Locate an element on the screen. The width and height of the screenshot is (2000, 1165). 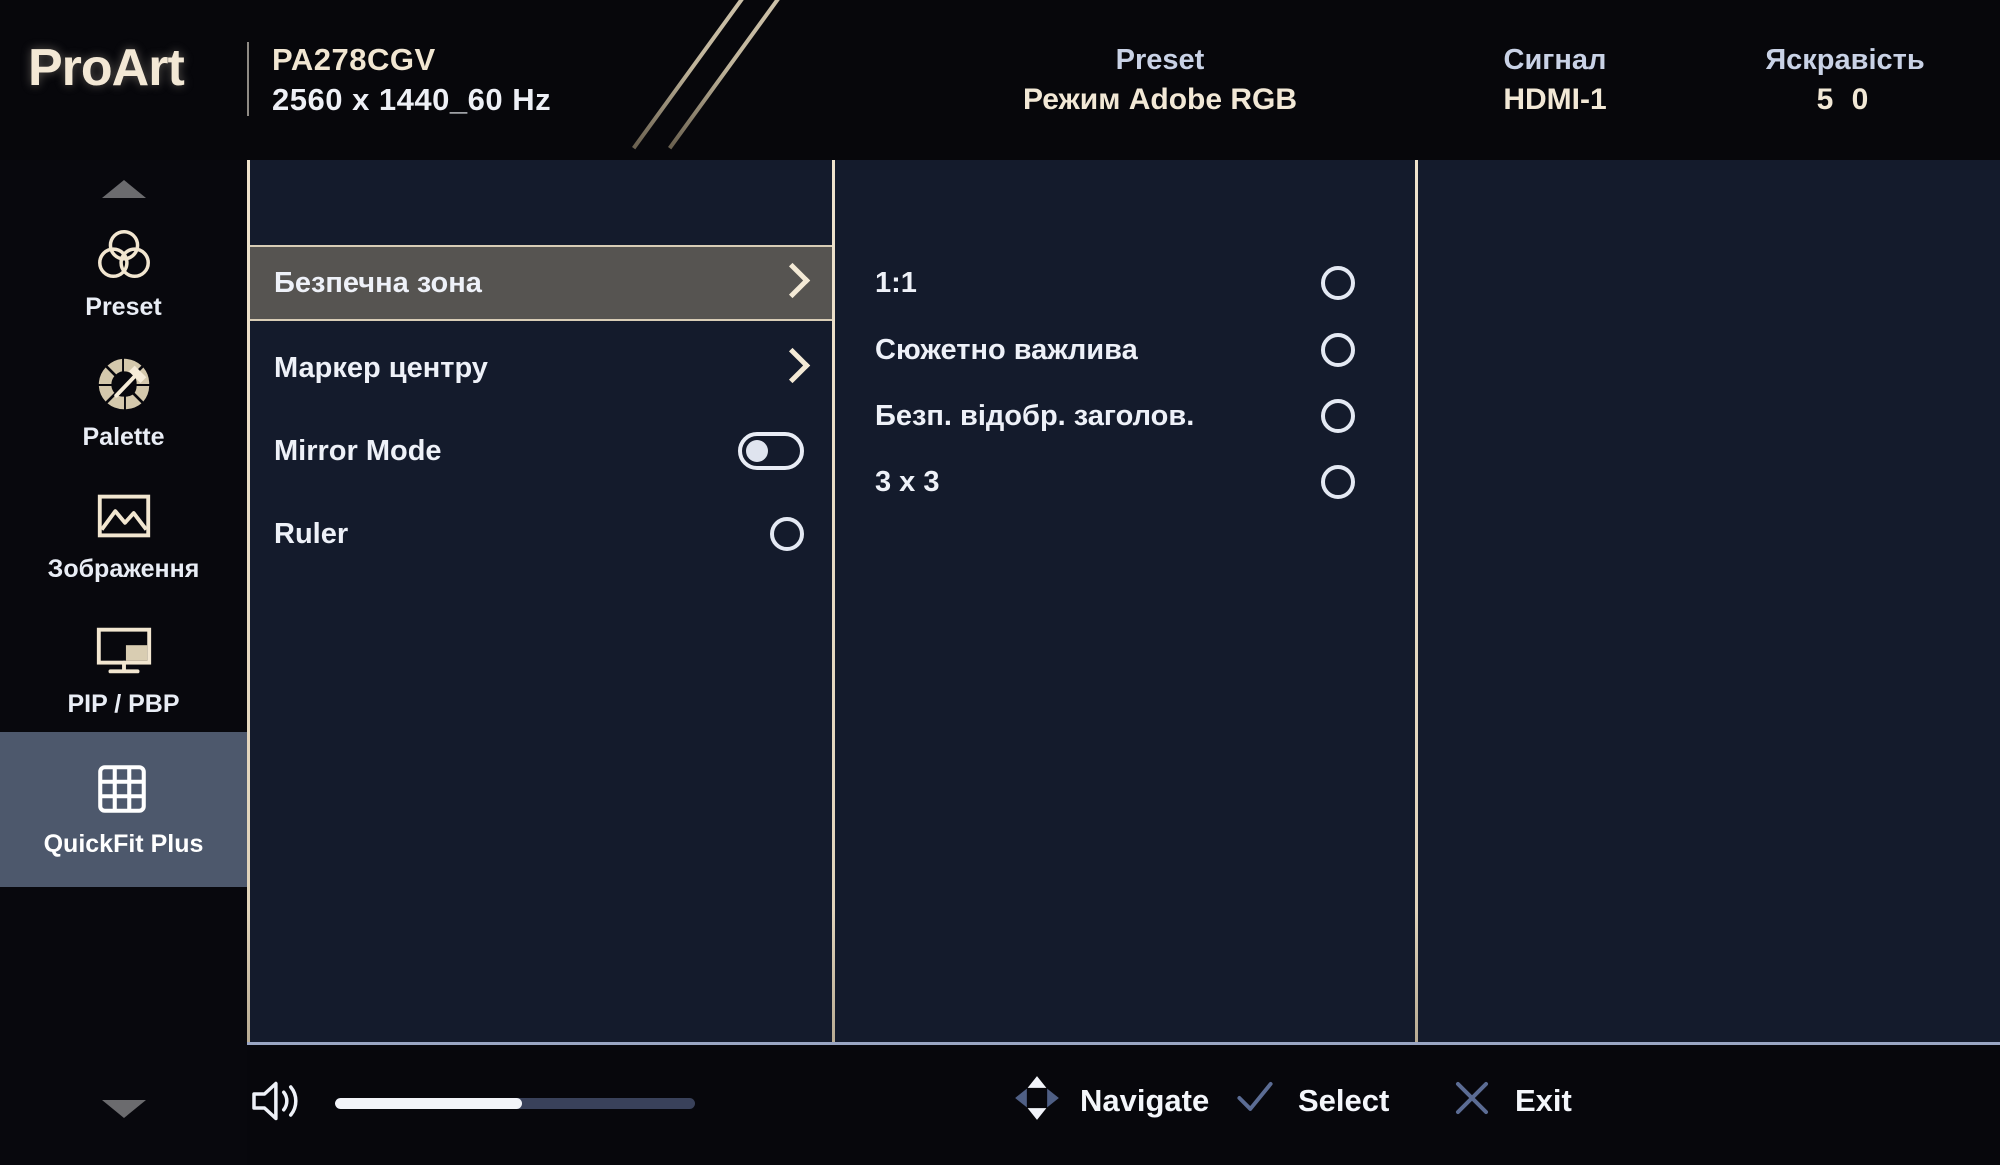
header-signal-status: Сигнал HDMI-1 is located at coordinates (1555, 80).